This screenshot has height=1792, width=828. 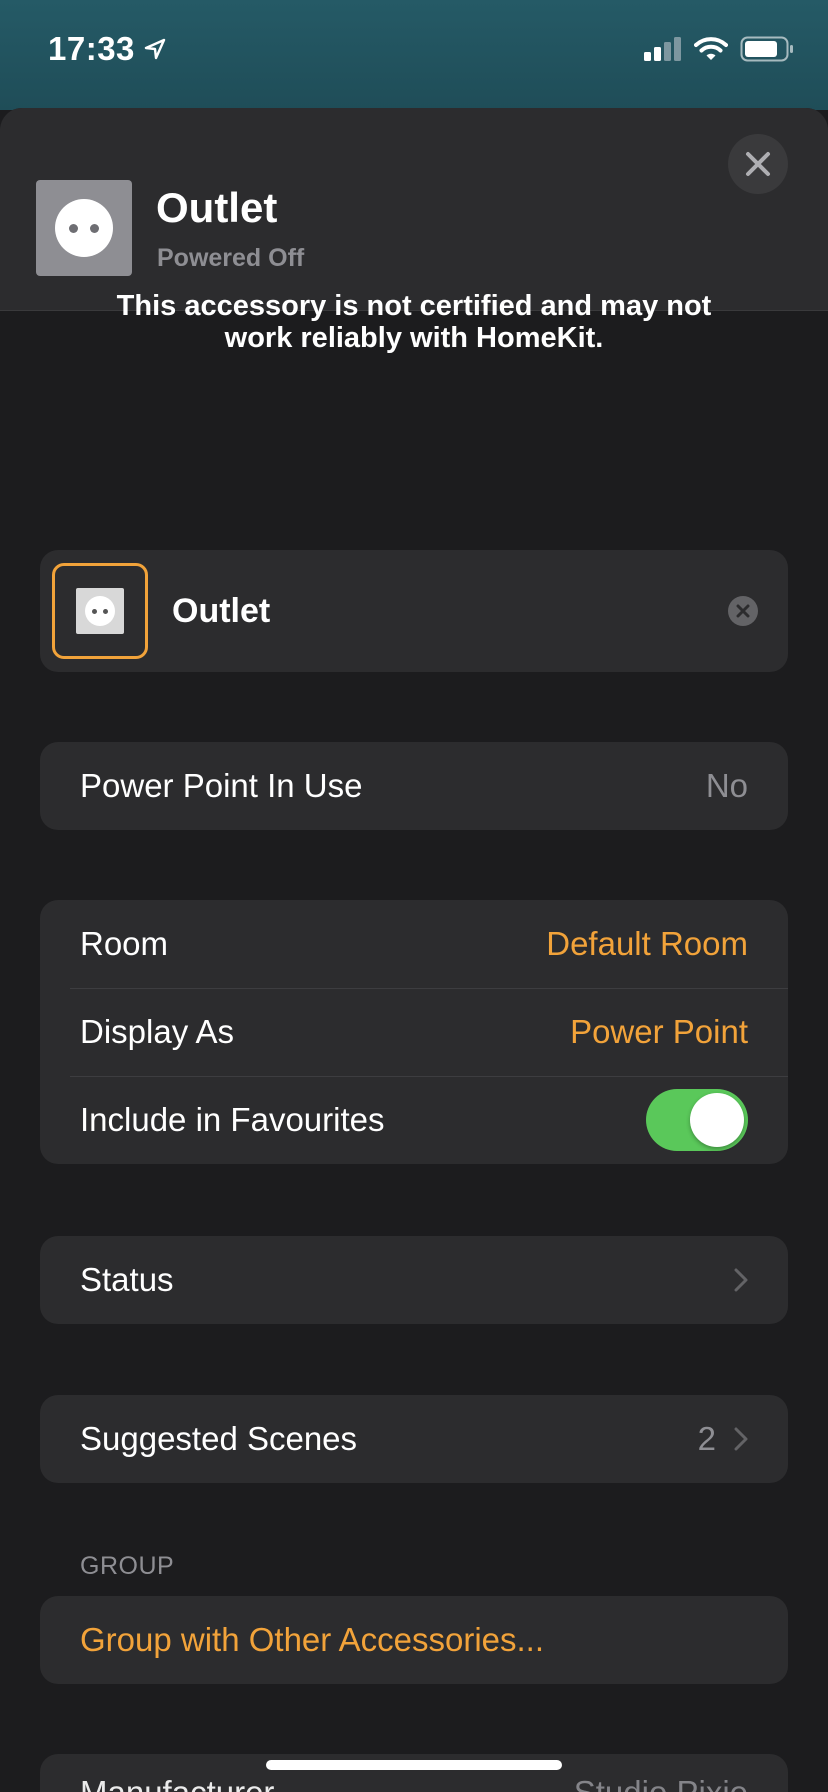 I want to click on display-as-label: Display As, so click(x=157, y=1031).